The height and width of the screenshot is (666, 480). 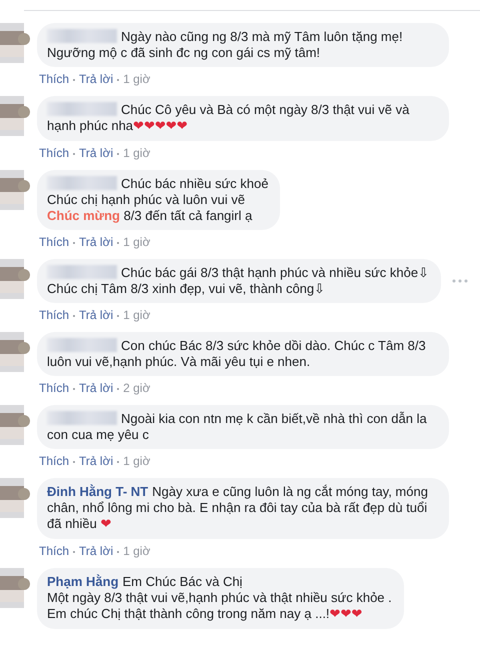 What do you see at coordinates (238, 281) in the screenshot?
I see `comment-text: Chúc bác gái 8/3 thật hạnh phúc và nhiều sức khỏe⇩ Chúc chị Tâm 8/3 xinh đẹp, vui vẽ, thành công⇩` at bounding box center [238, 281].